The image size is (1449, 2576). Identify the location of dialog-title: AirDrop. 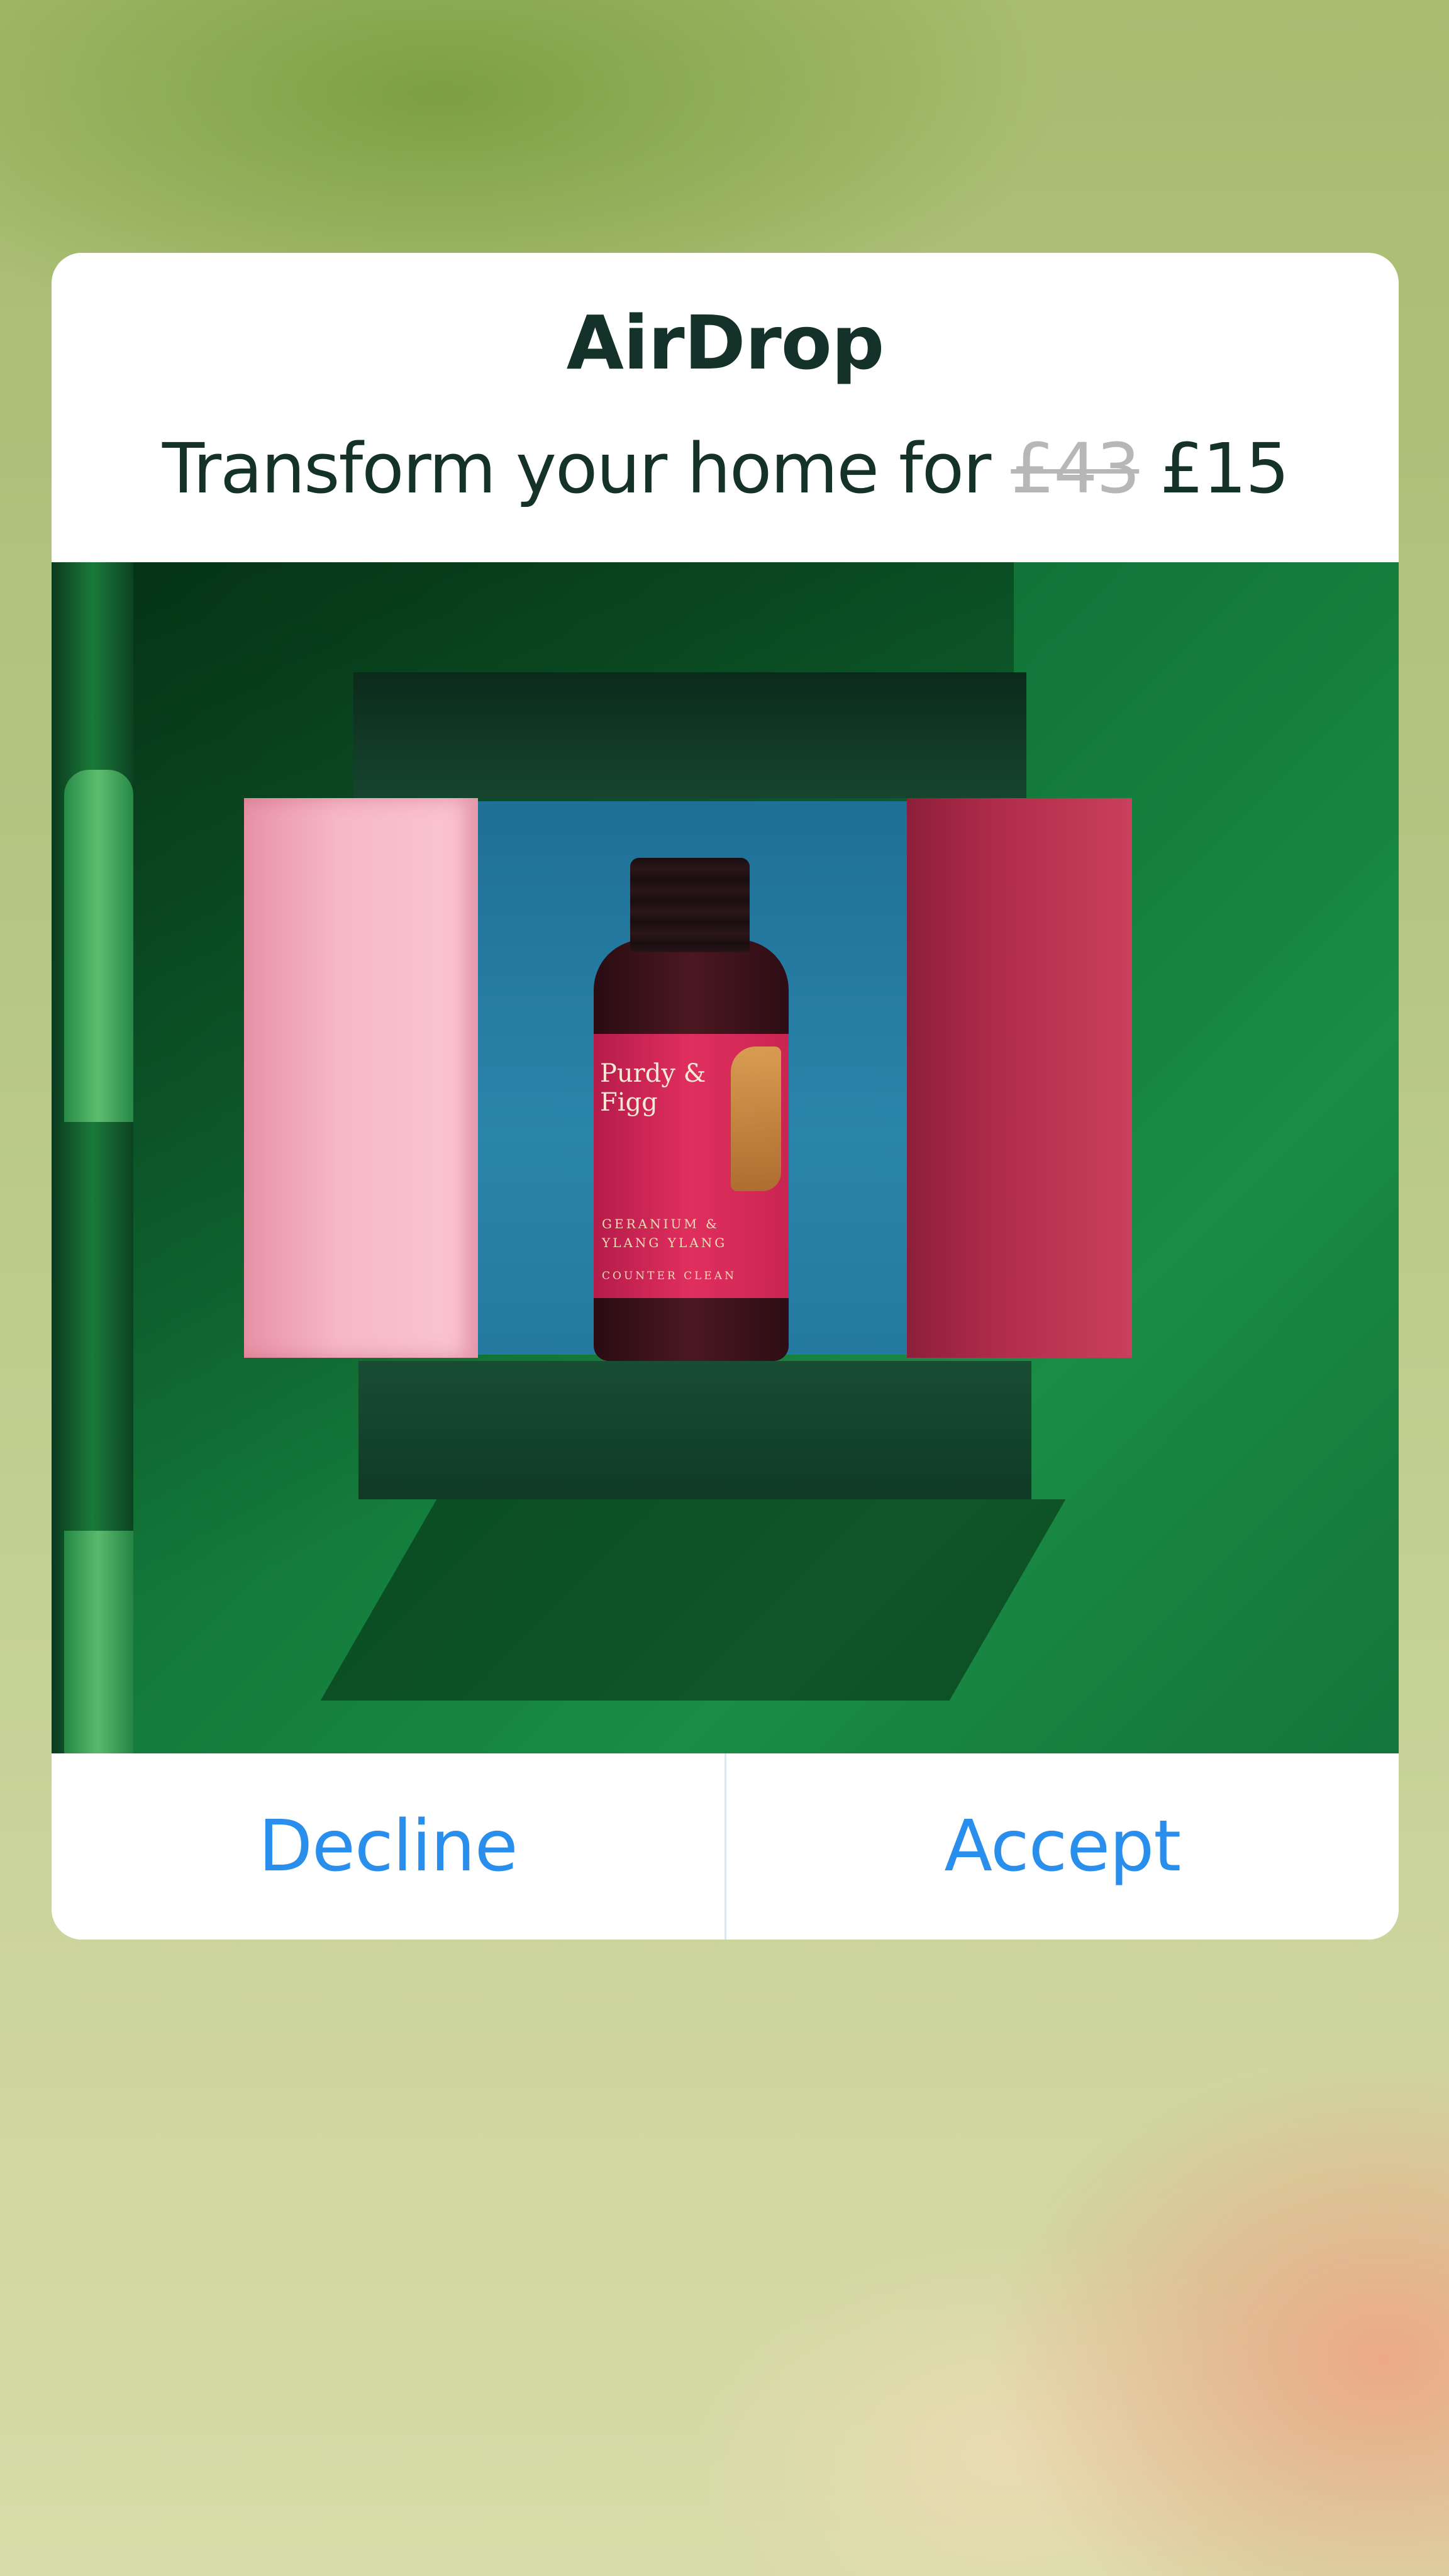
(725, 342).